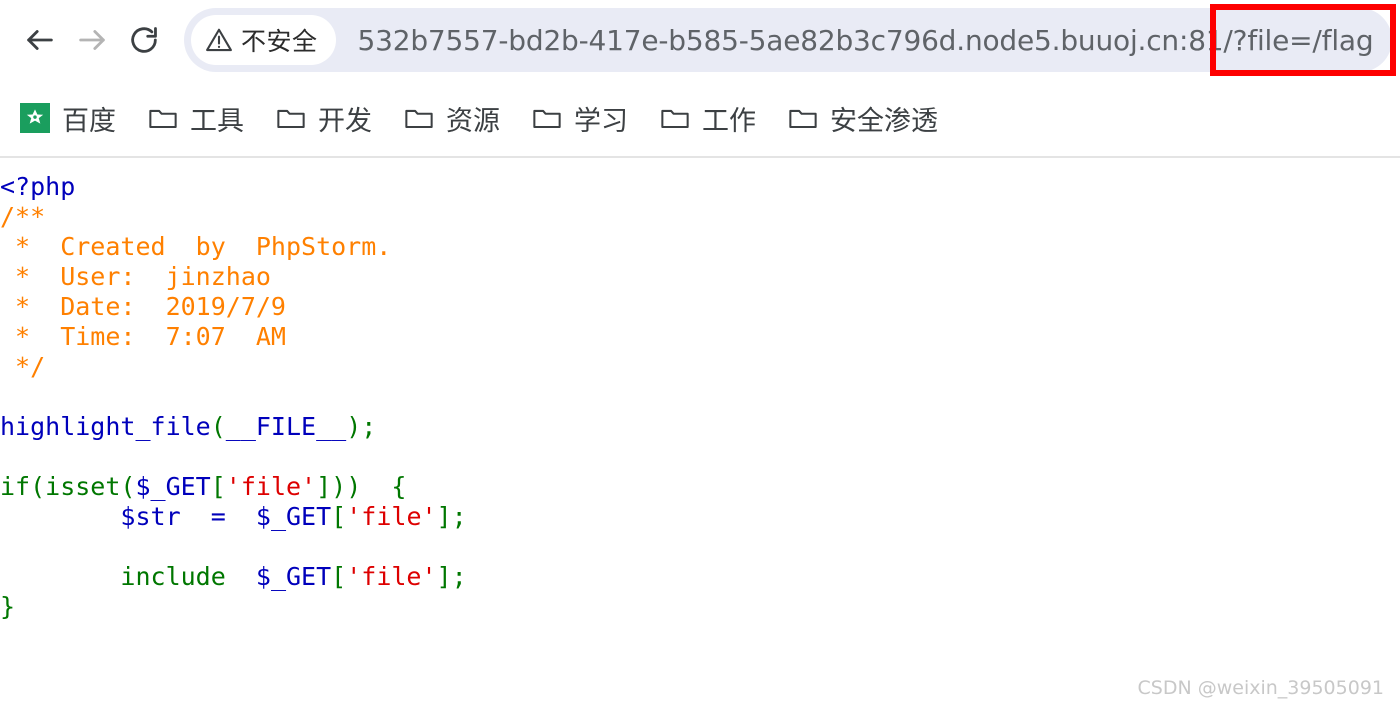 This screenshot has height=707, width=1400. What do you see at coordinates (68, 486) in the screenshot?
I see `code-token: if(isset(` at bounding box center [68, 486].